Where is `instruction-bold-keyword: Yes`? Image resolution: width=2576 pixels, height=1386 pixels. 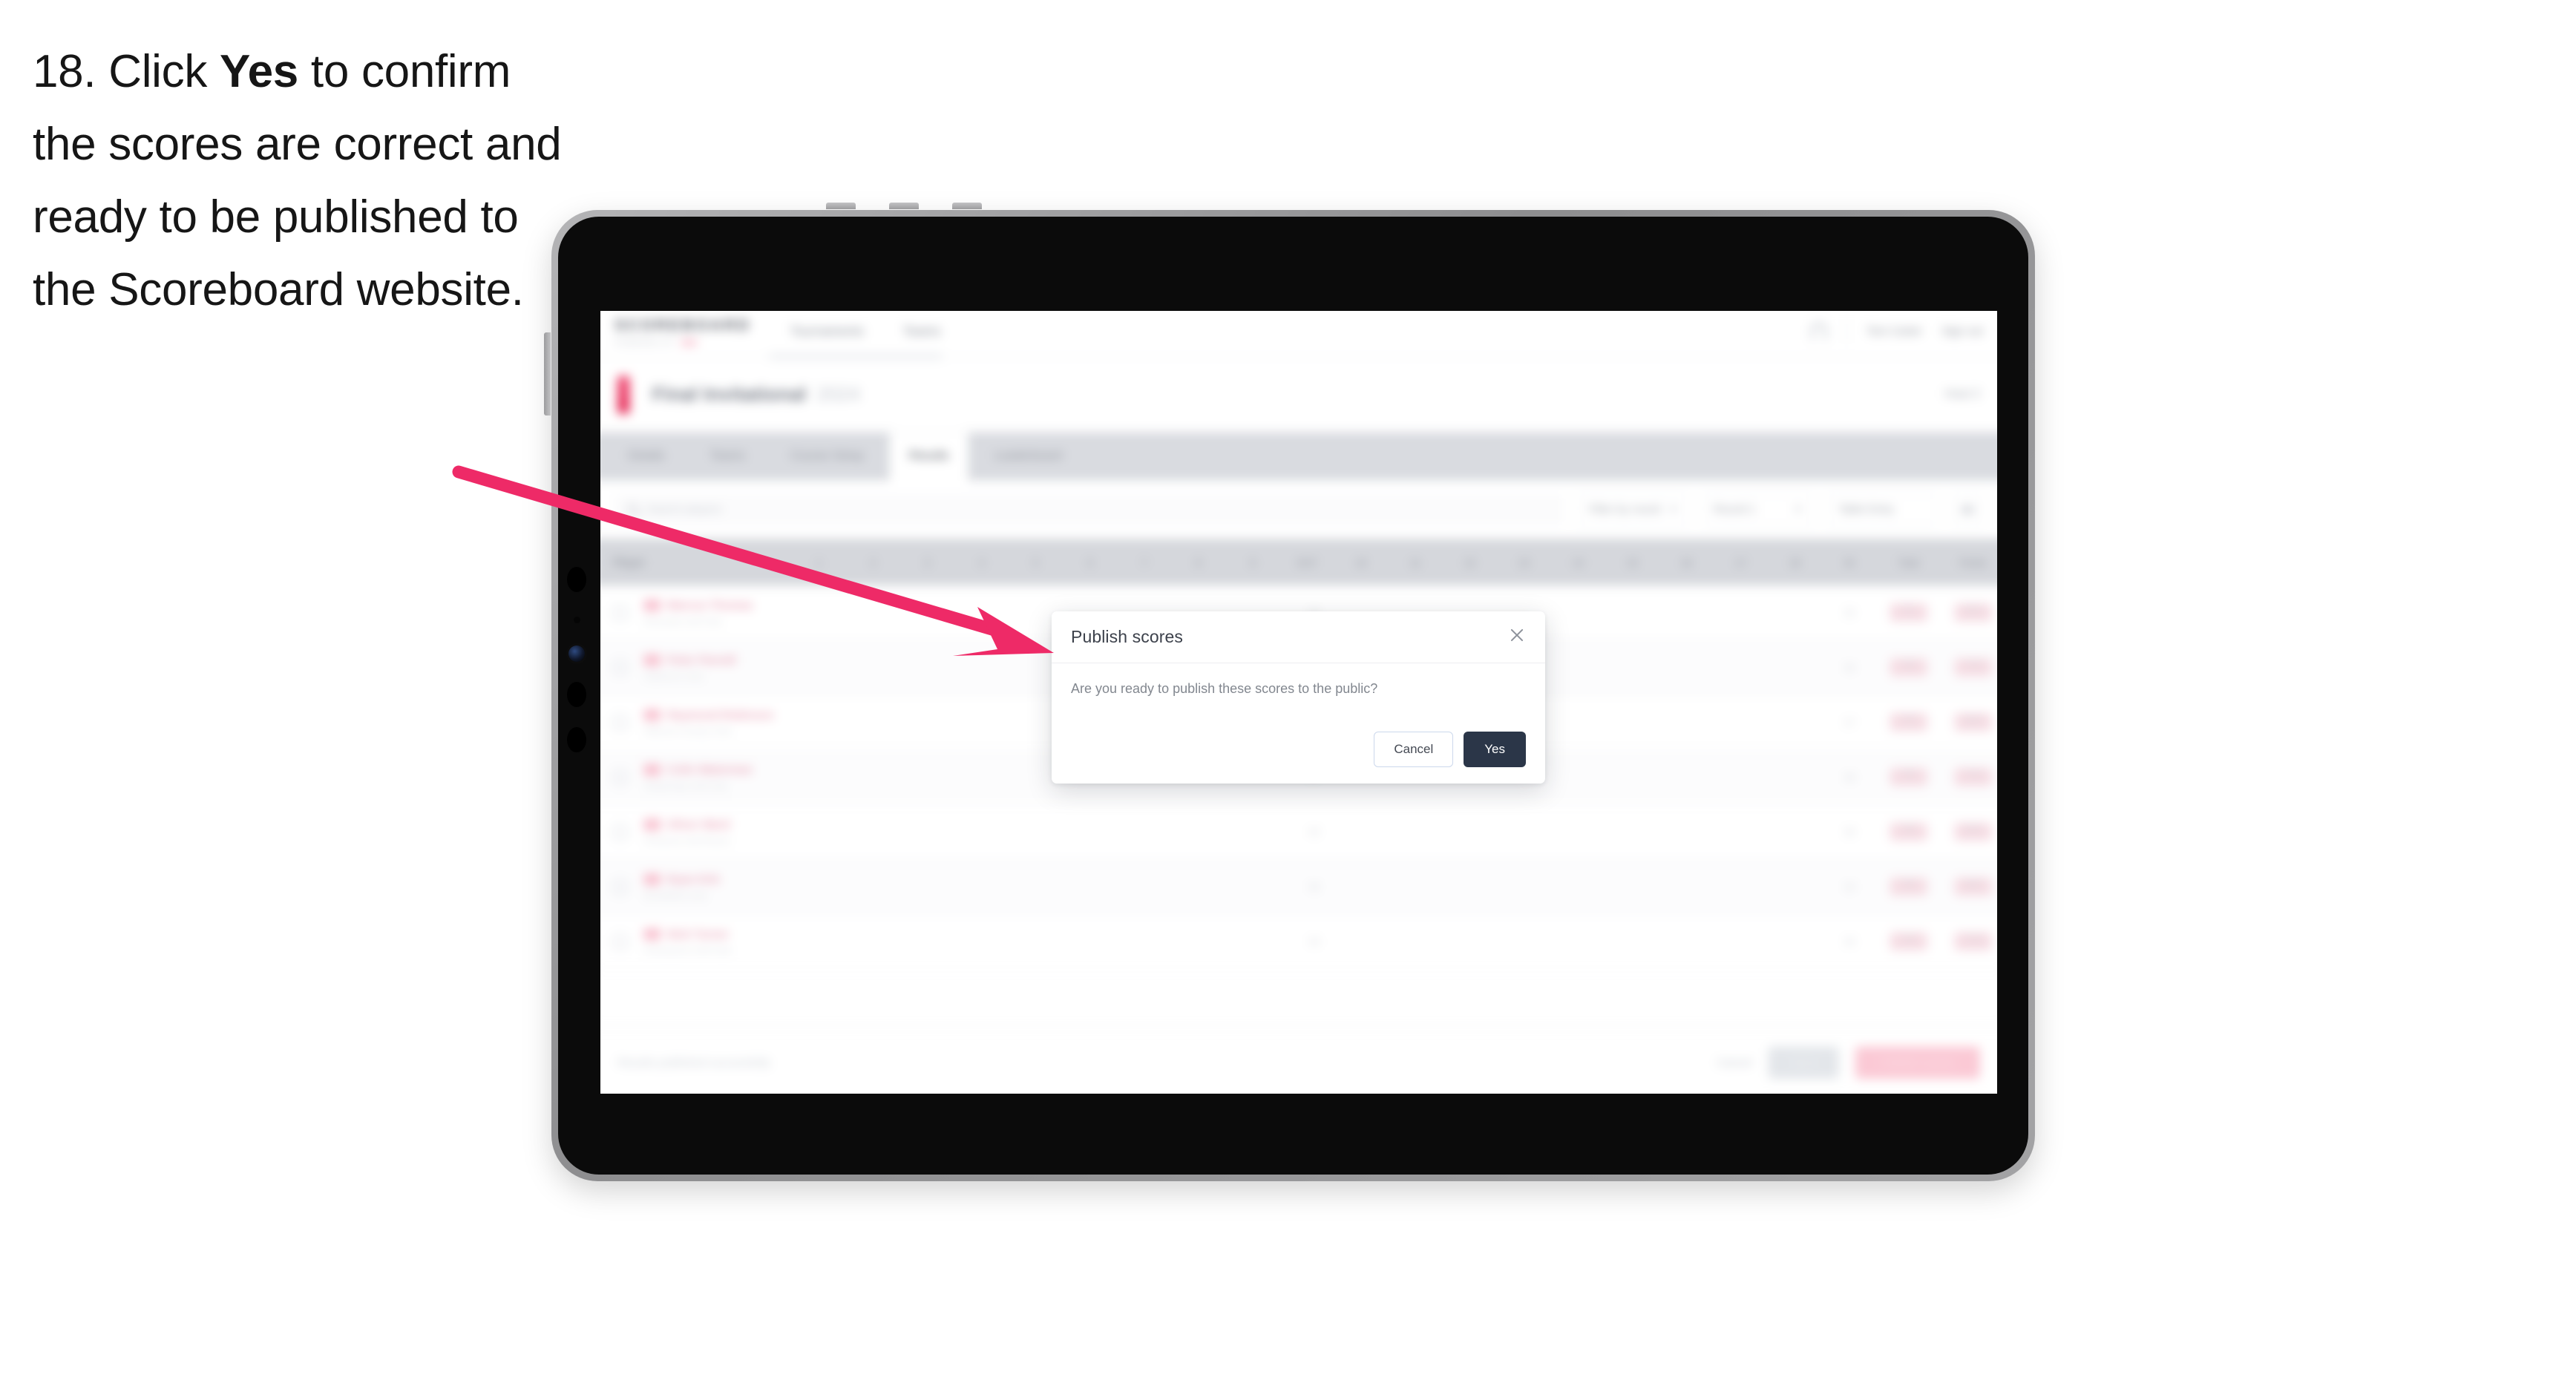
instruction-bold-keyword: Yes is located at coordinates (258, 71).